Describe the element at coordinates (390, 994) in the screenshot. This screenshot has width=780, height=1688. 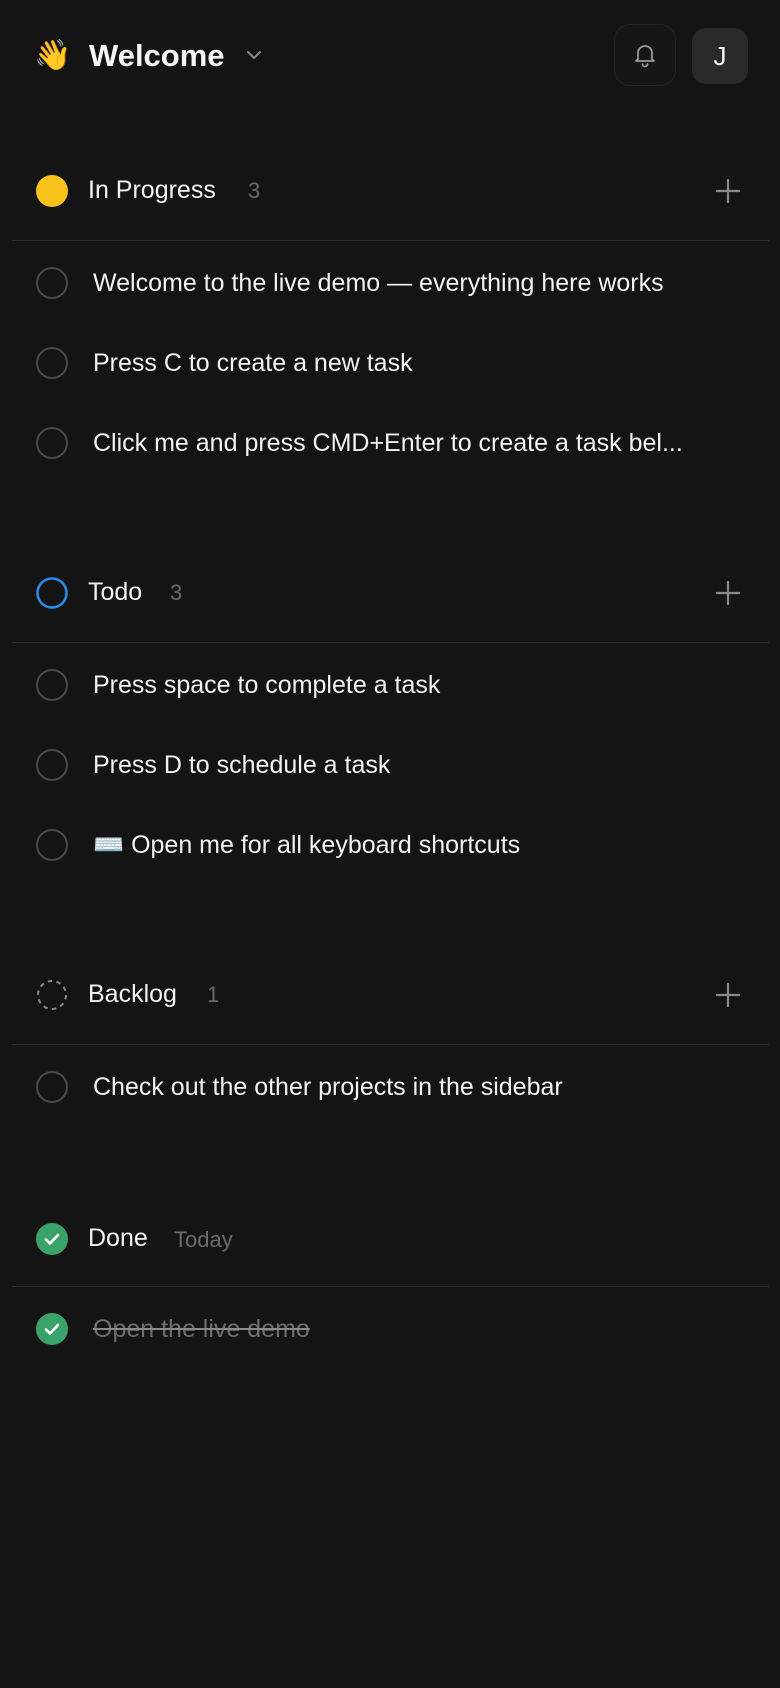
I see `section-header-backlog: Backlog 1` at that location.